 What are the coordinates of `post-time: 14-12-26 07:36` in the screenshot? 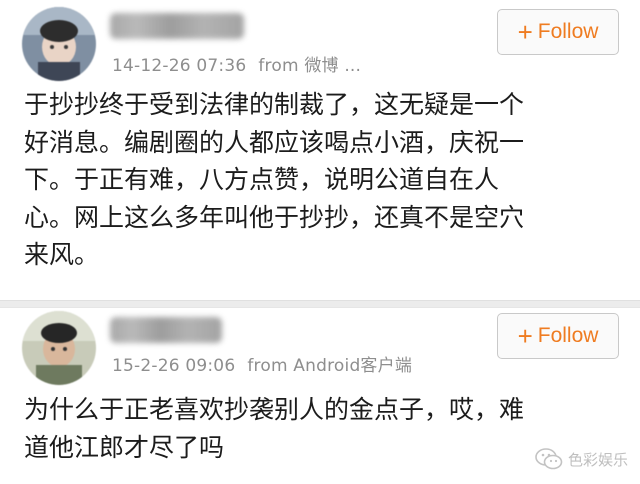 It's located at (179, 66).